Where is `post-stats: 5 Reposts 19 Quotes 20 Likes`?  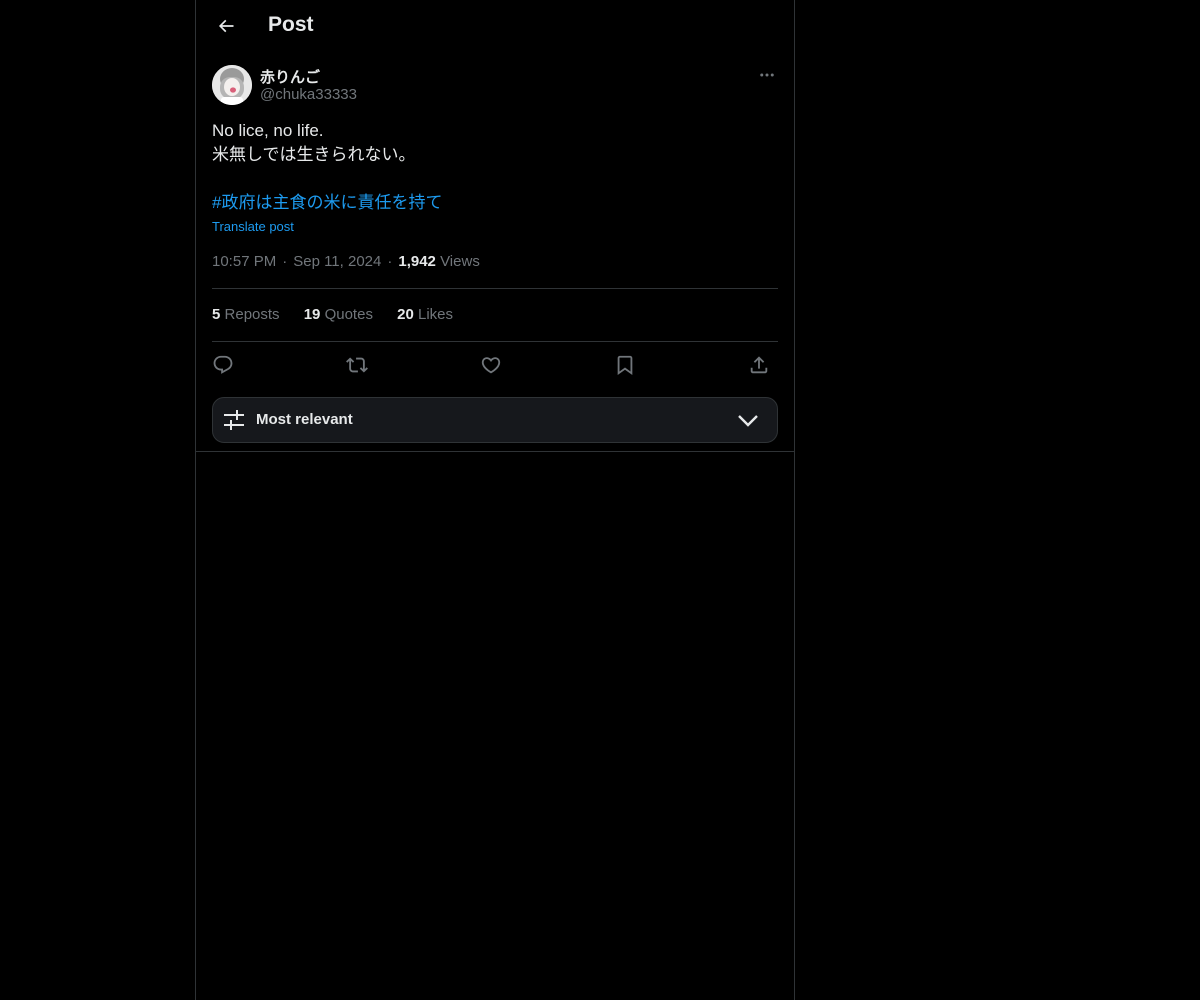
post-stats: 5 Reposts 19 Quotes 20 Likes is located at coordinates (342, 314).